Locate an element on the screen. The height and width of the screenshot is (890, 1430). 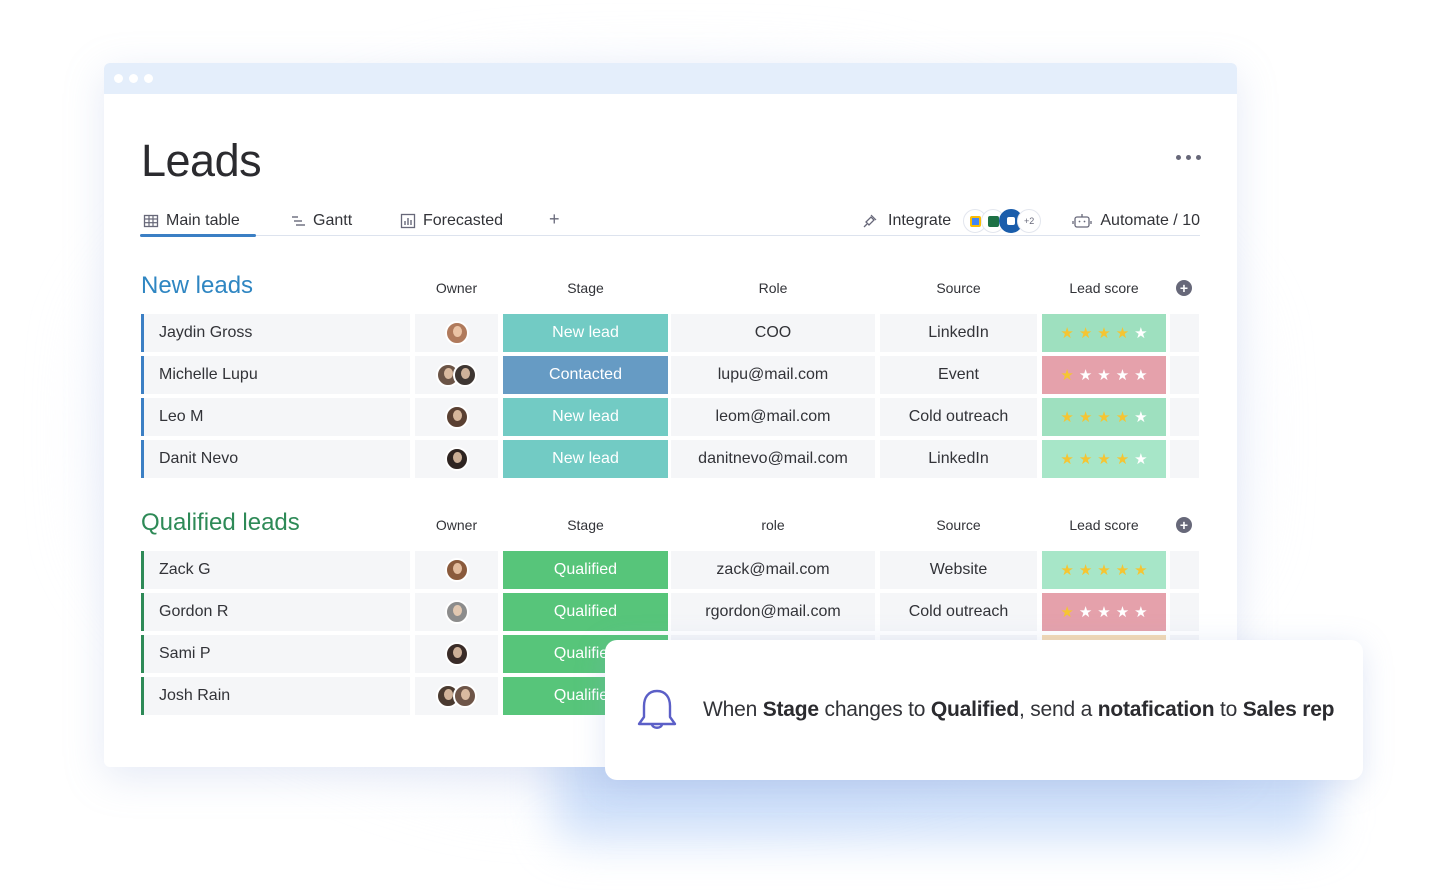
role-cell: danitnevo@mail.com is located at coordinates (773, 459).